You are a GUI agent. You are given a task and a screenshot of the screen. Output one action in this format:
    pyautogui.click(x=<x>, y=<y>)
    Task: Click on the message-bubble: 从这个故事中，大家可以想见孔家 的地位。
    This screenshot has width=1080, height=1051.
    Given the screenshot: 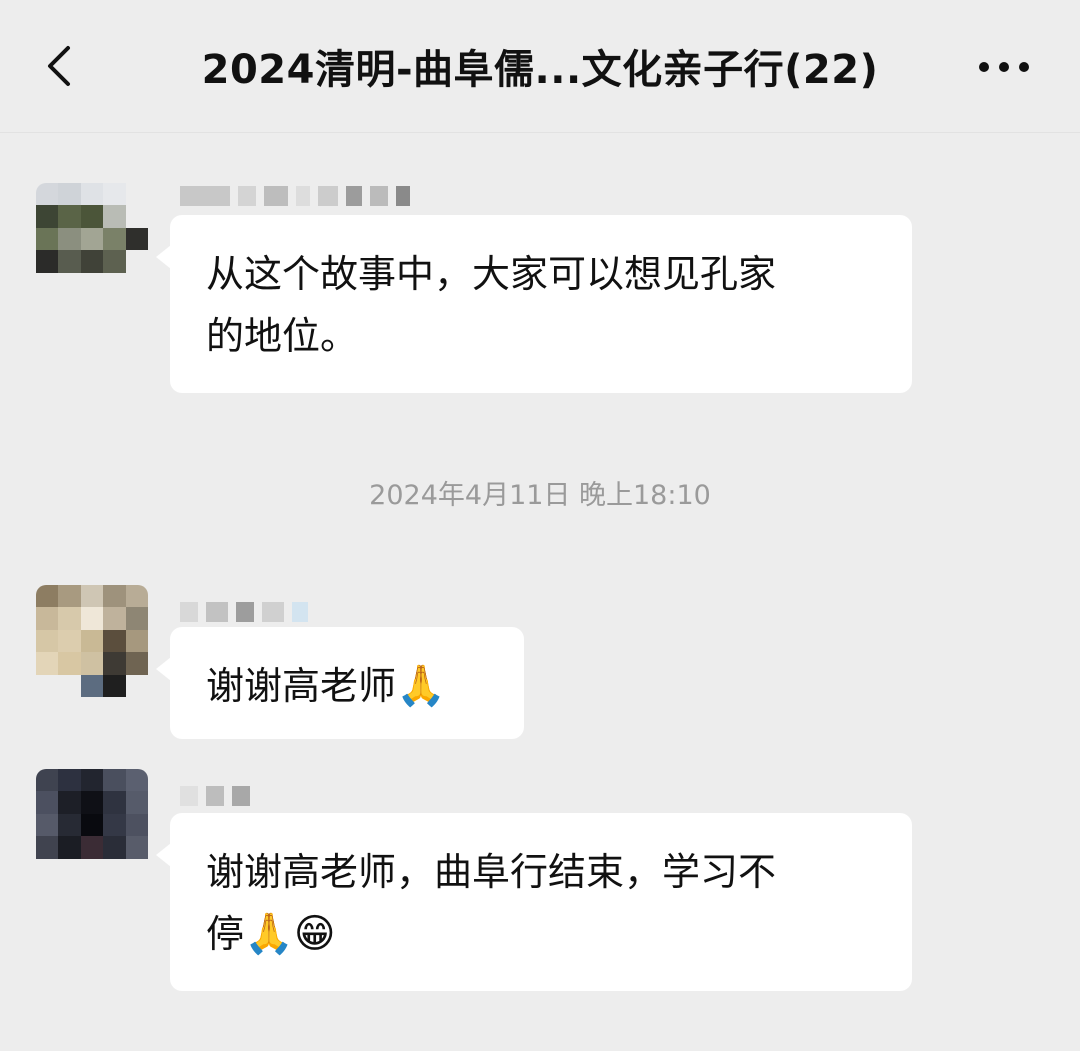 What is the action you would take?
    pyautogui.click(x=534, y=304)
    